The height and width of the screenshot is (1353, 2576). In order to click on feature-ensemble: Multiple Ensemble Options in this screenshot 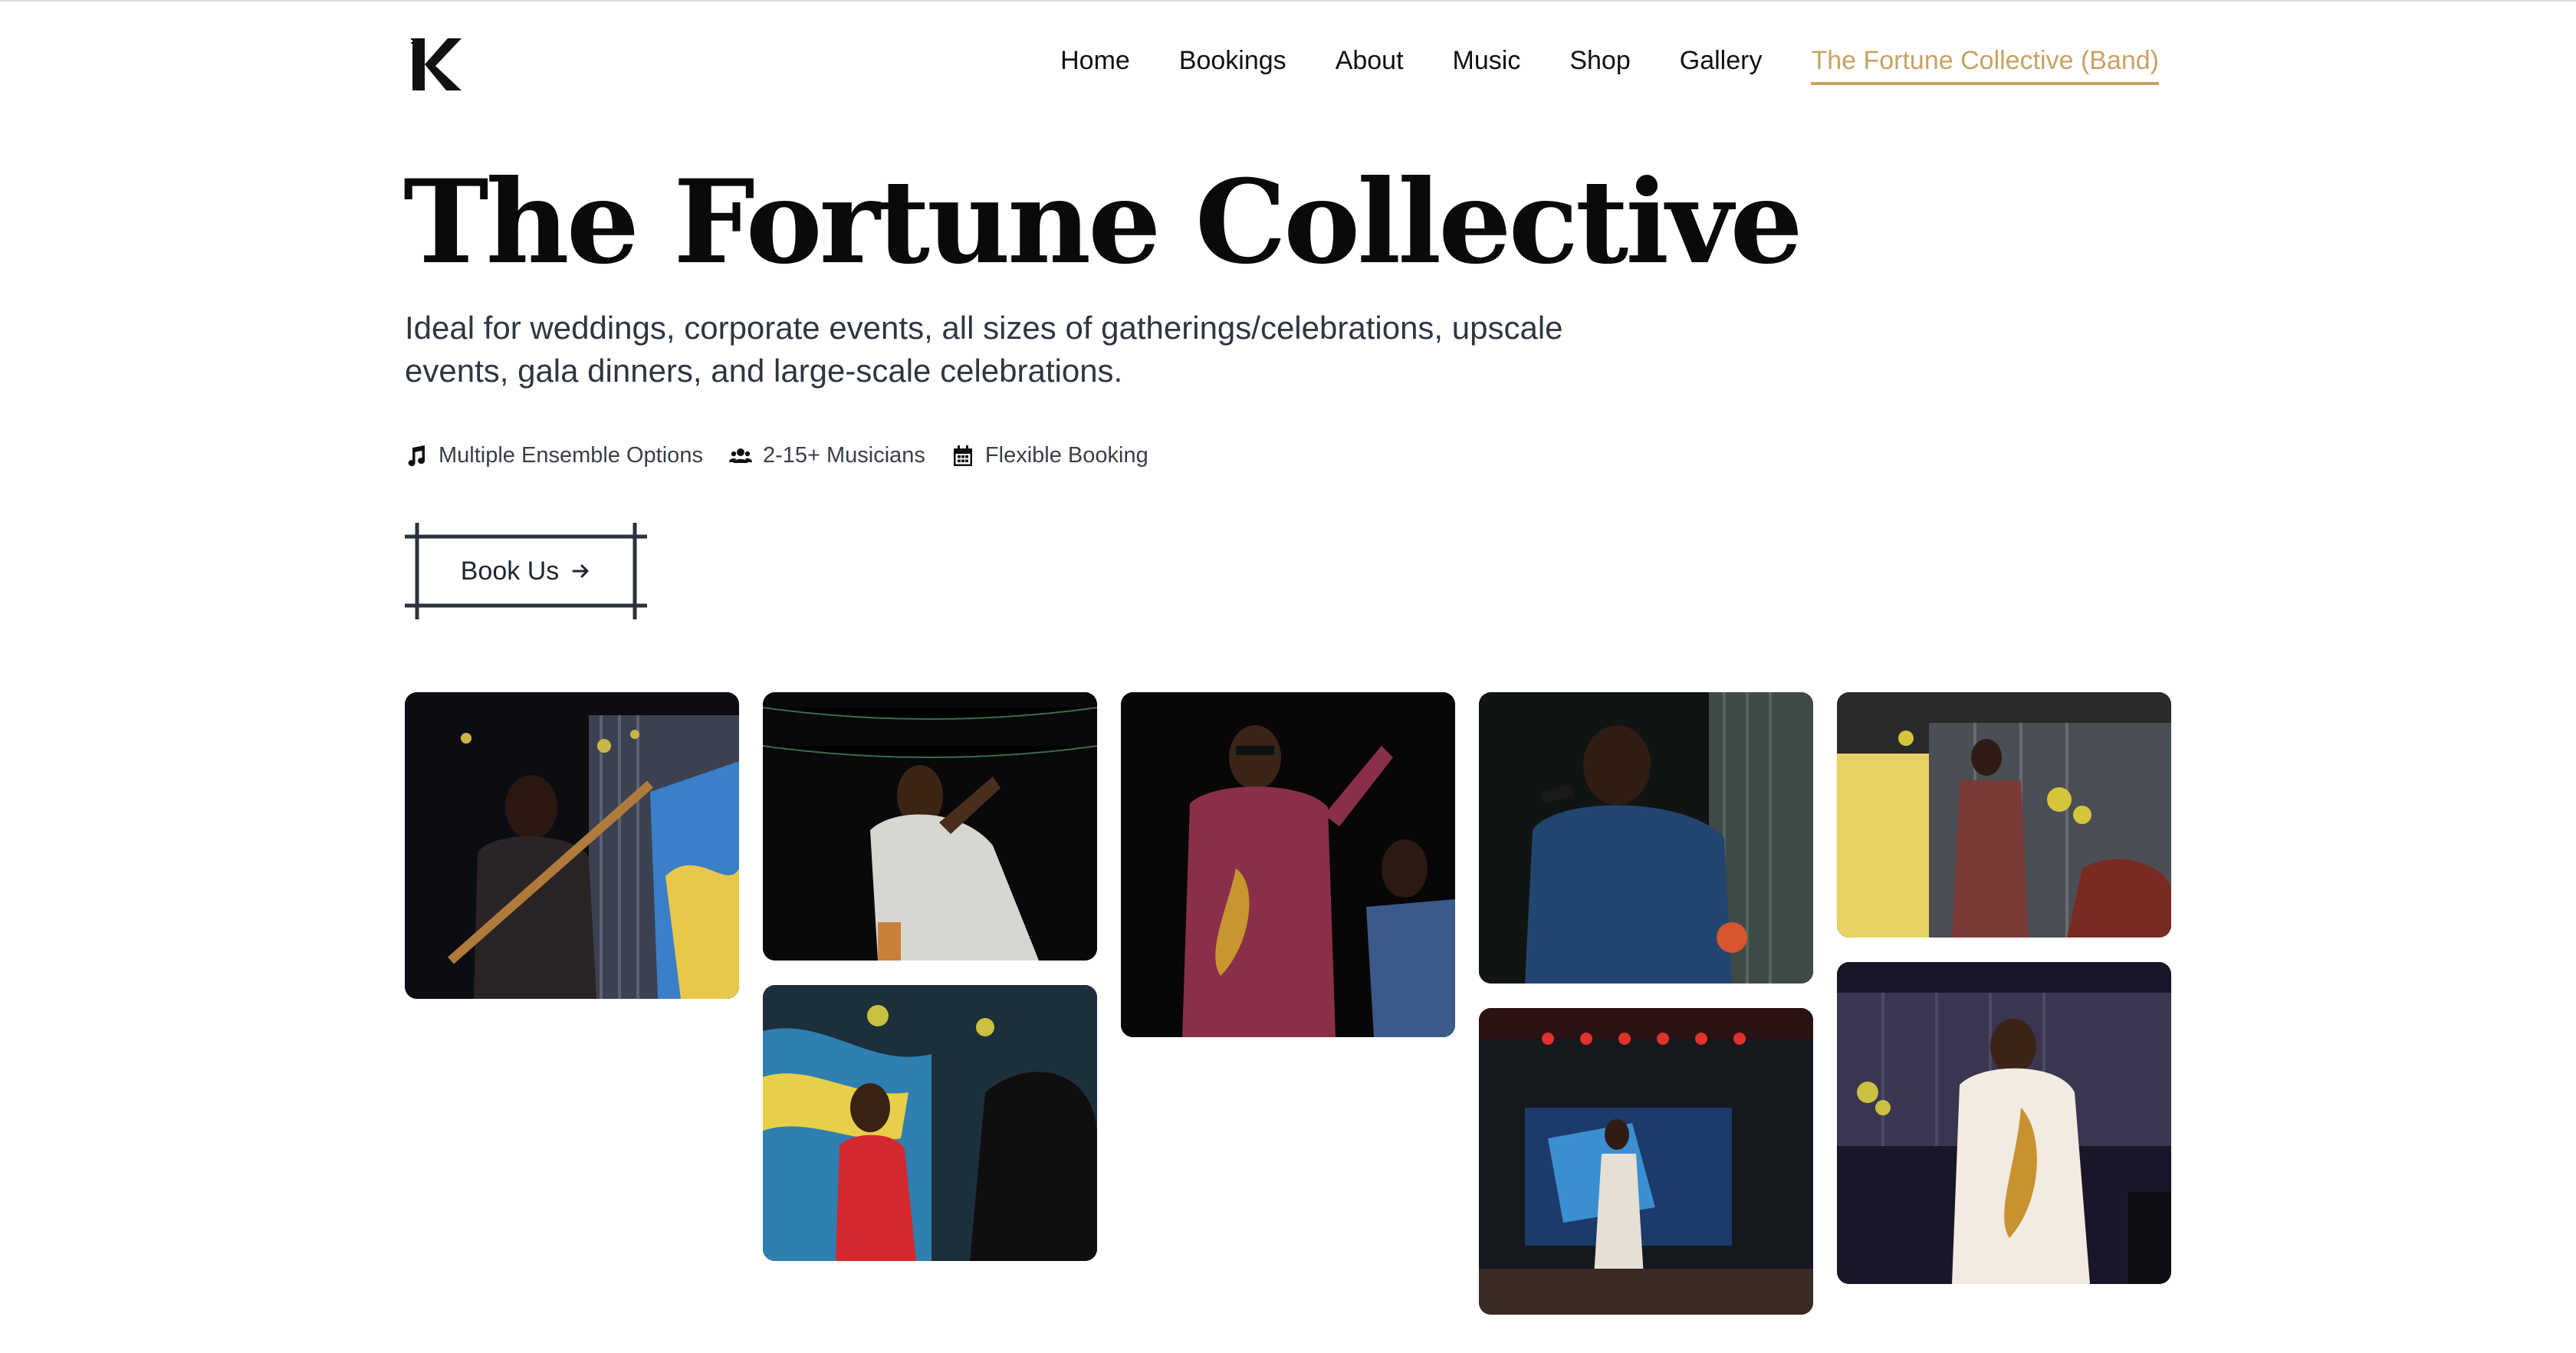, I will do `click(554, 455)`.